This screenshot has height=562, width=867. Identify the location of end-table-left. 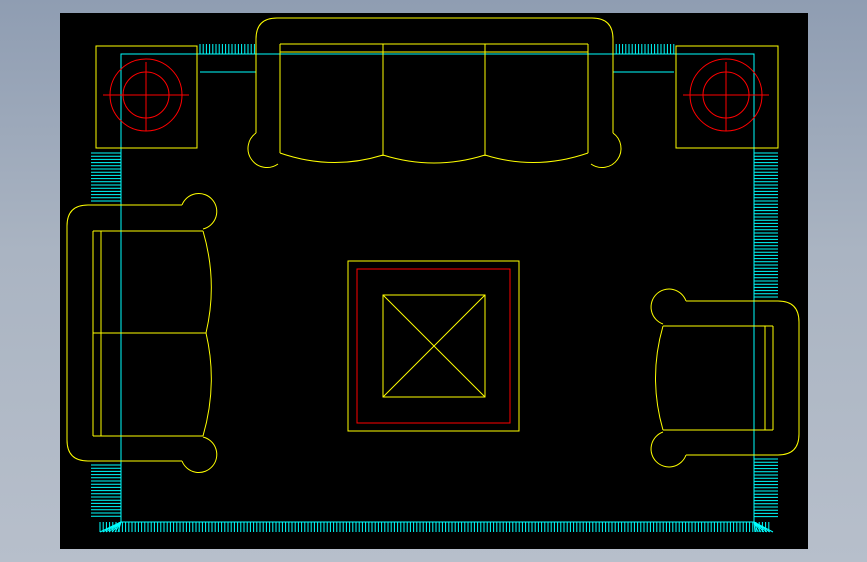
(146, 97).